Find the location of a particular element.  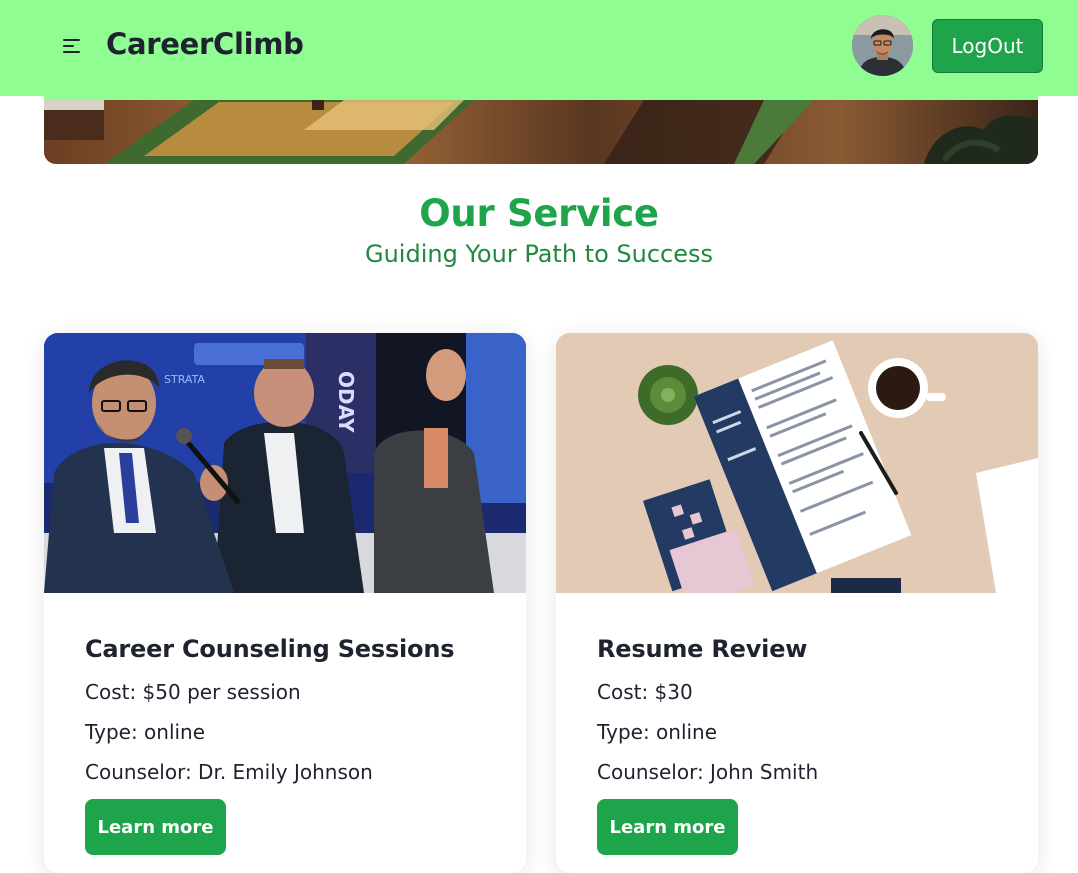

section-subtitle: Guiding Your Path to Success is located at coordinates (539, 254).